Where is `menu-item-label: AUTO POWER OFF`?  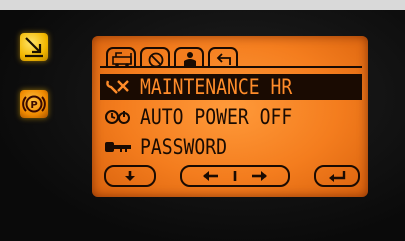
menu-item-label: AUTO POWER OFF is located at coordinates (216, 117).